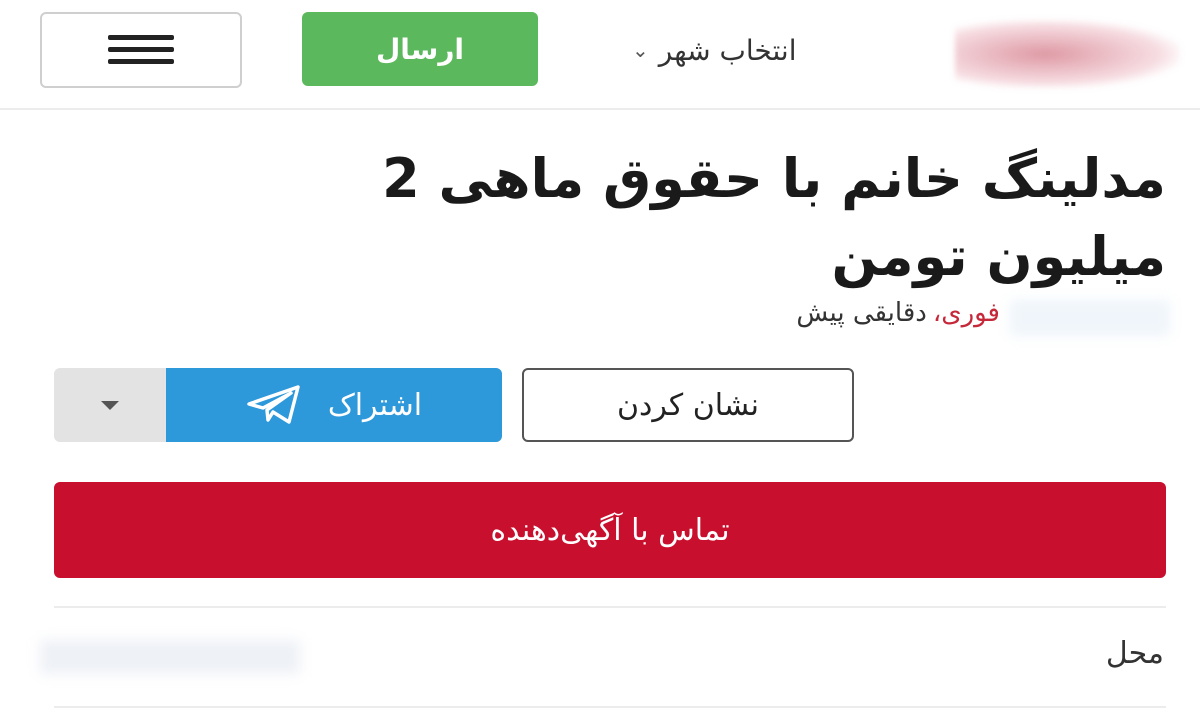 The image size is (1200, 721). I want to click on blurred-meta-area, so click(1090, 318).